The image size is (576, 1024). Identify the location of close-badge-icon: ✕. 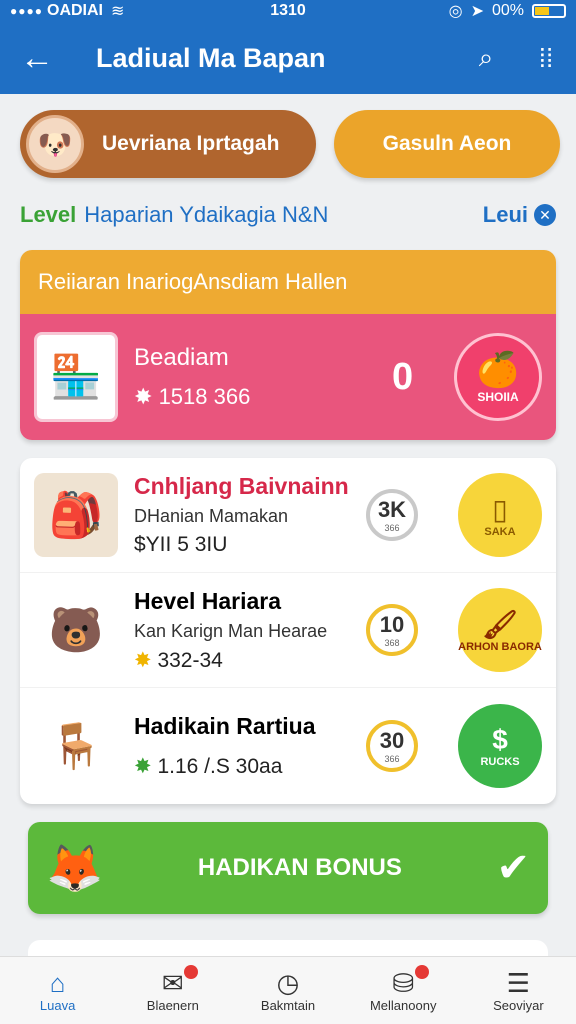
(545, 215).